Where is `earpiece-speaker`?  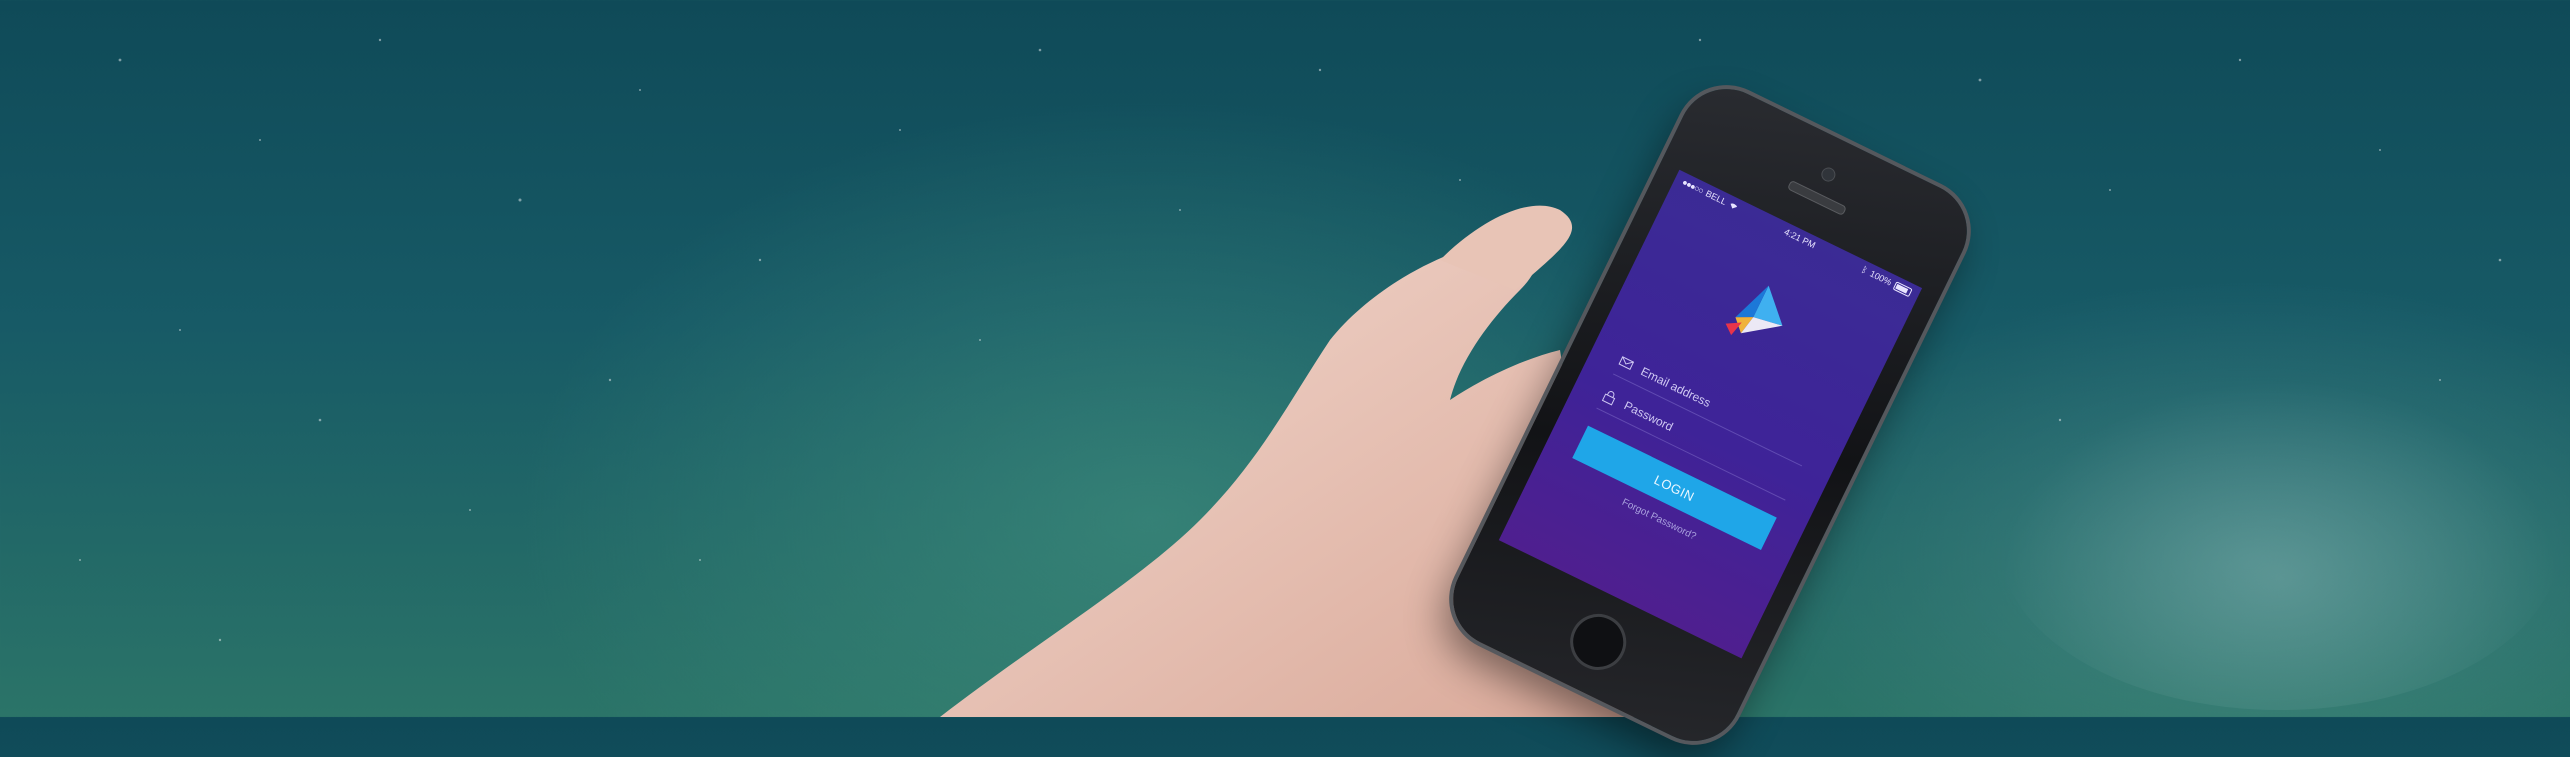
earpiece-speaker is located at coordinates (1817, 198).